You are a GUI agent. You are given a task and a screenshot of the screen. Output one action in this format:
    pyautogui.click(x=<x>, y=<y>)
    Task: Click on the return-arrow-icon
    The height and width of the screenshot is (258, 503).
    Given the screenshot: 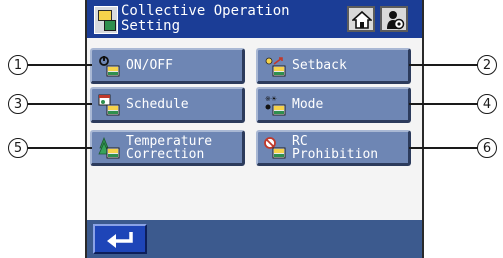 What is the action you would take?
    pyautogui.click(x=120, y=240)
    